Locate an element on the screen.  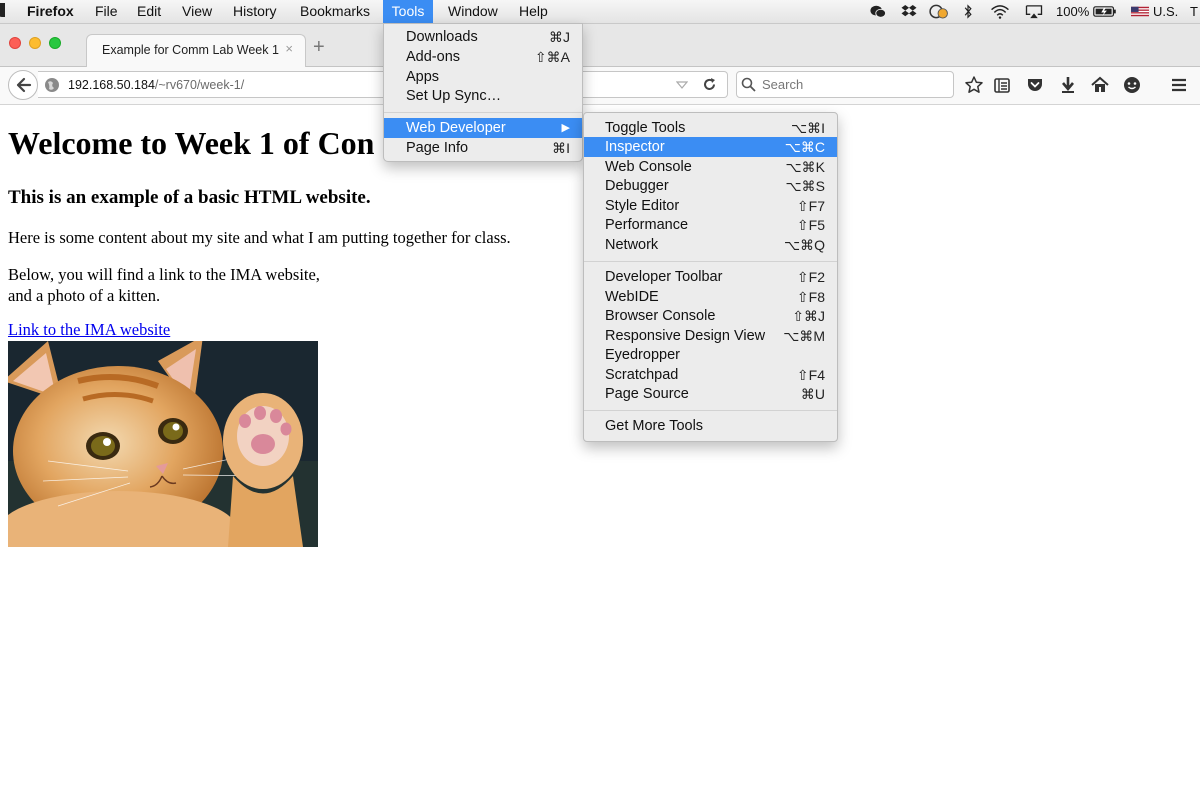
time-machine-icon is located at coordinates (939, 11).